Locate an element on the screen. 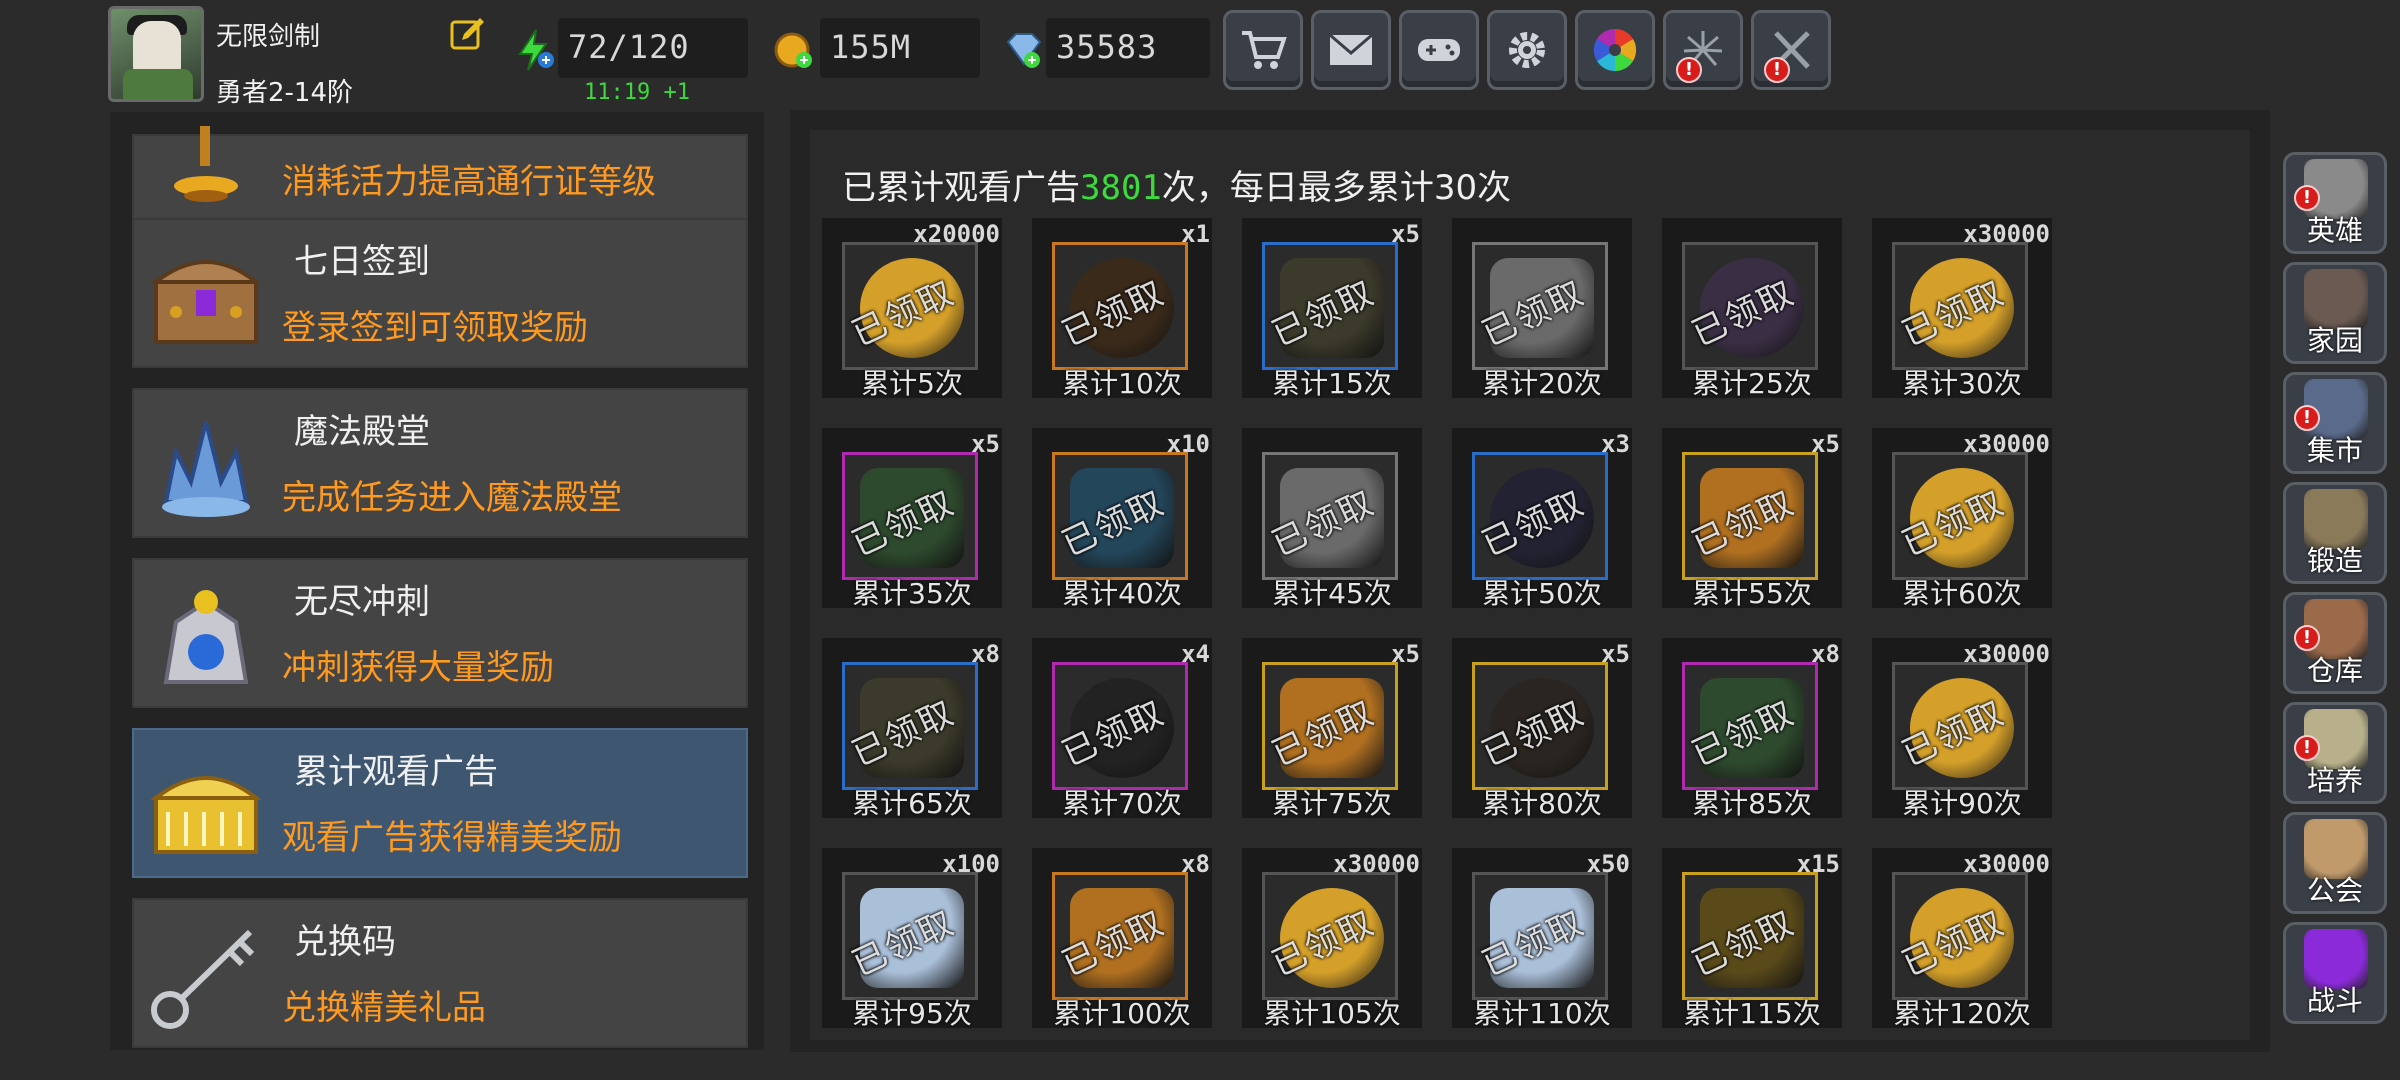  ad-count-headline: 已累计观看广告3801次，每日最多累计30次 is located at coordinates (1176, 184).